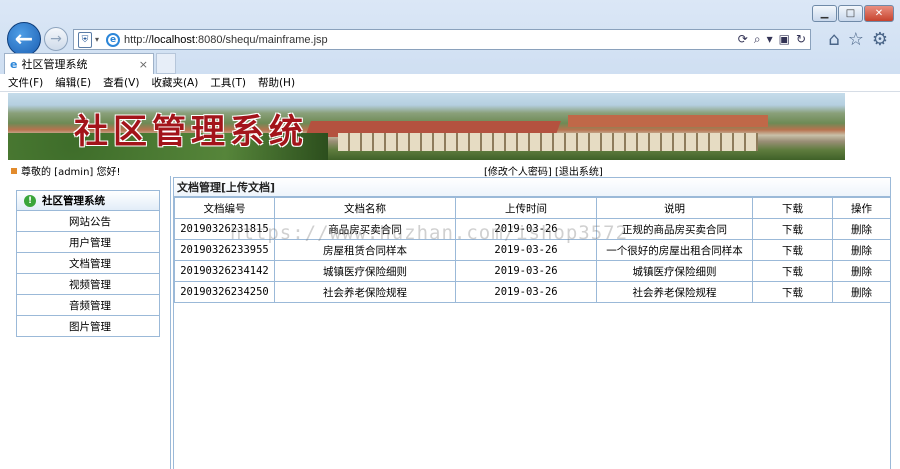 The image size is (900, 469). I want to click on column-header: 上传时间, so click(526, 208).